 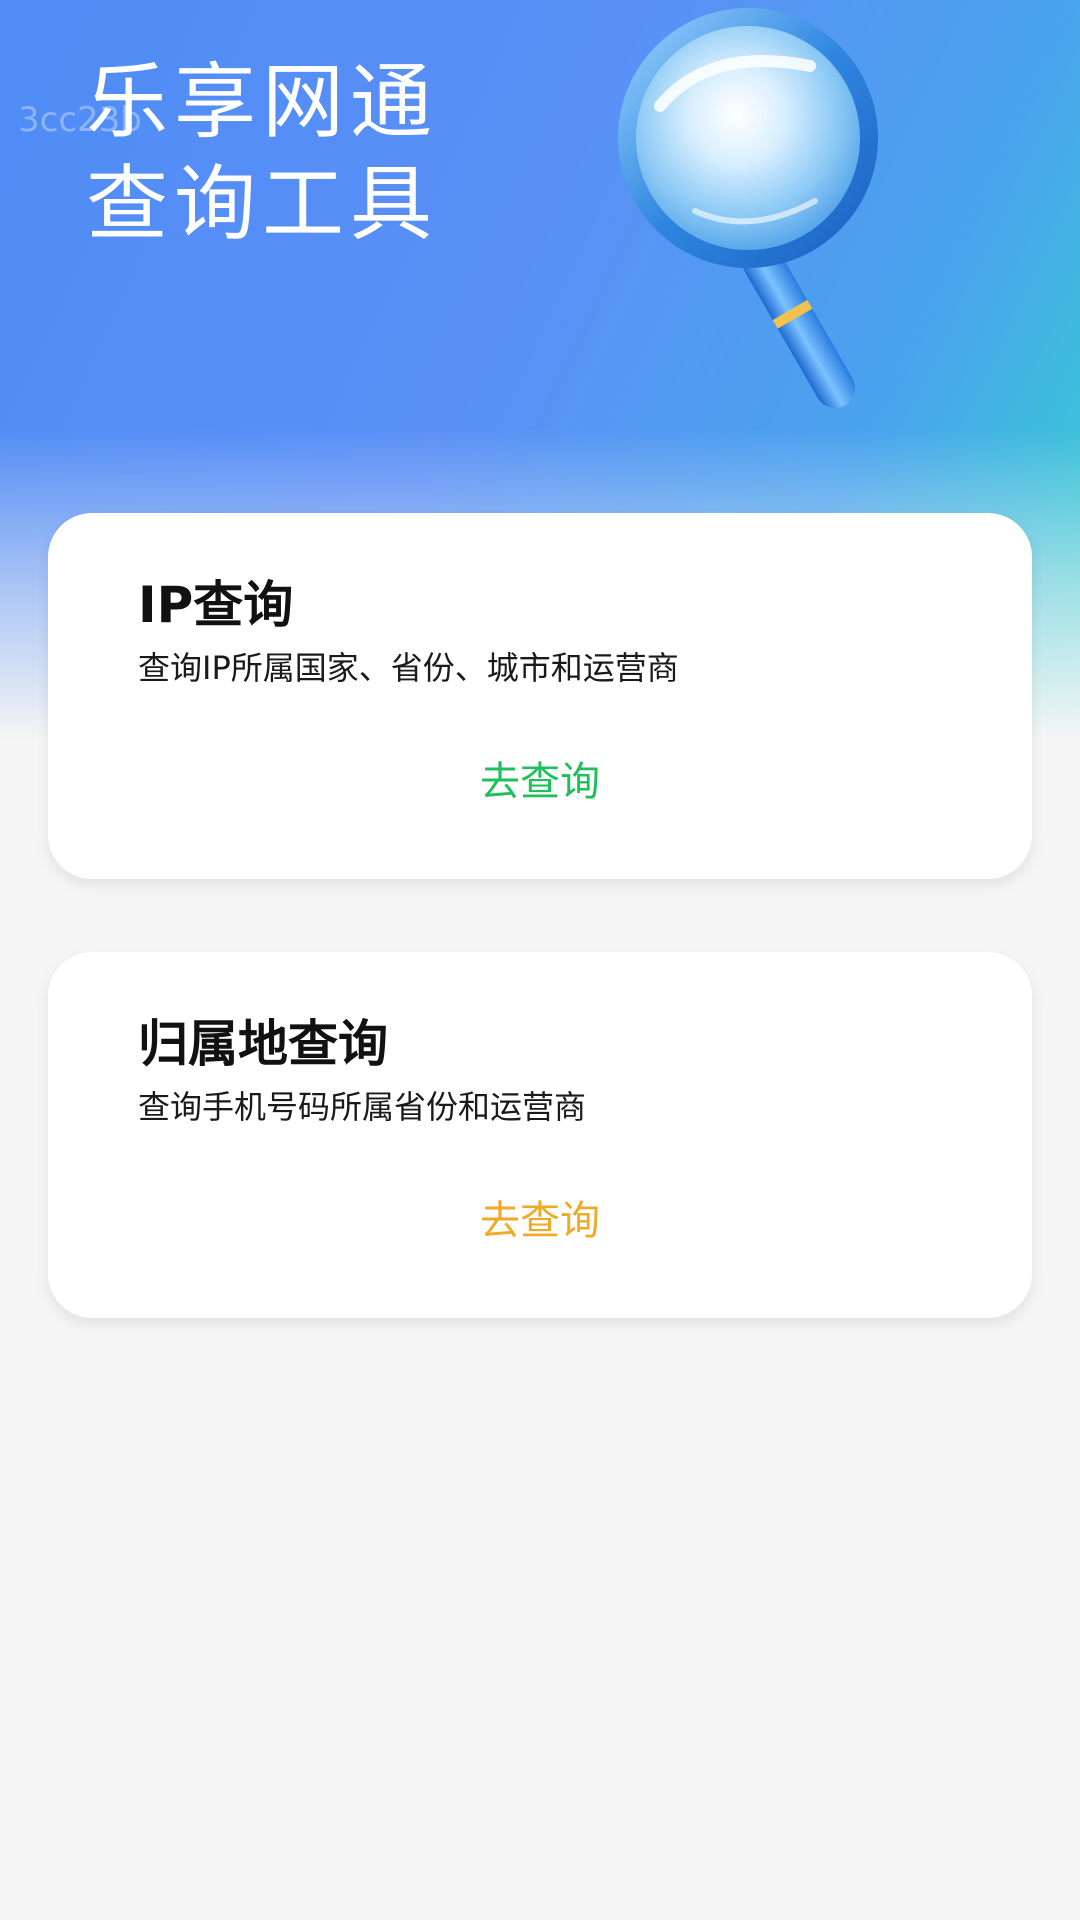 What do you see at coordinates (262, 102) in the screenshot?
I see `app-title-line-1: 乐享网通` at bounding box center [262, 102].